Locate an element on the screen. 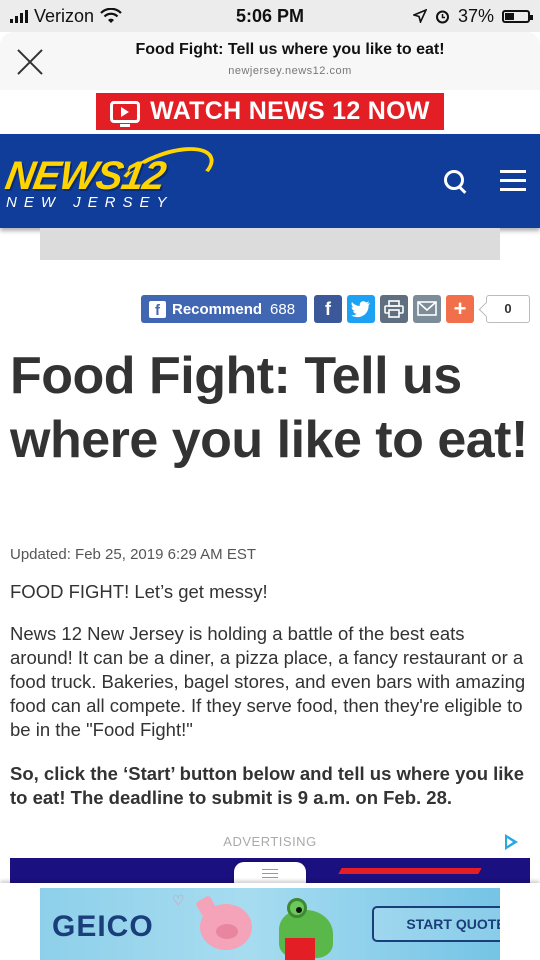  carrier-label: Verizon is located at coordinates (64, 15).